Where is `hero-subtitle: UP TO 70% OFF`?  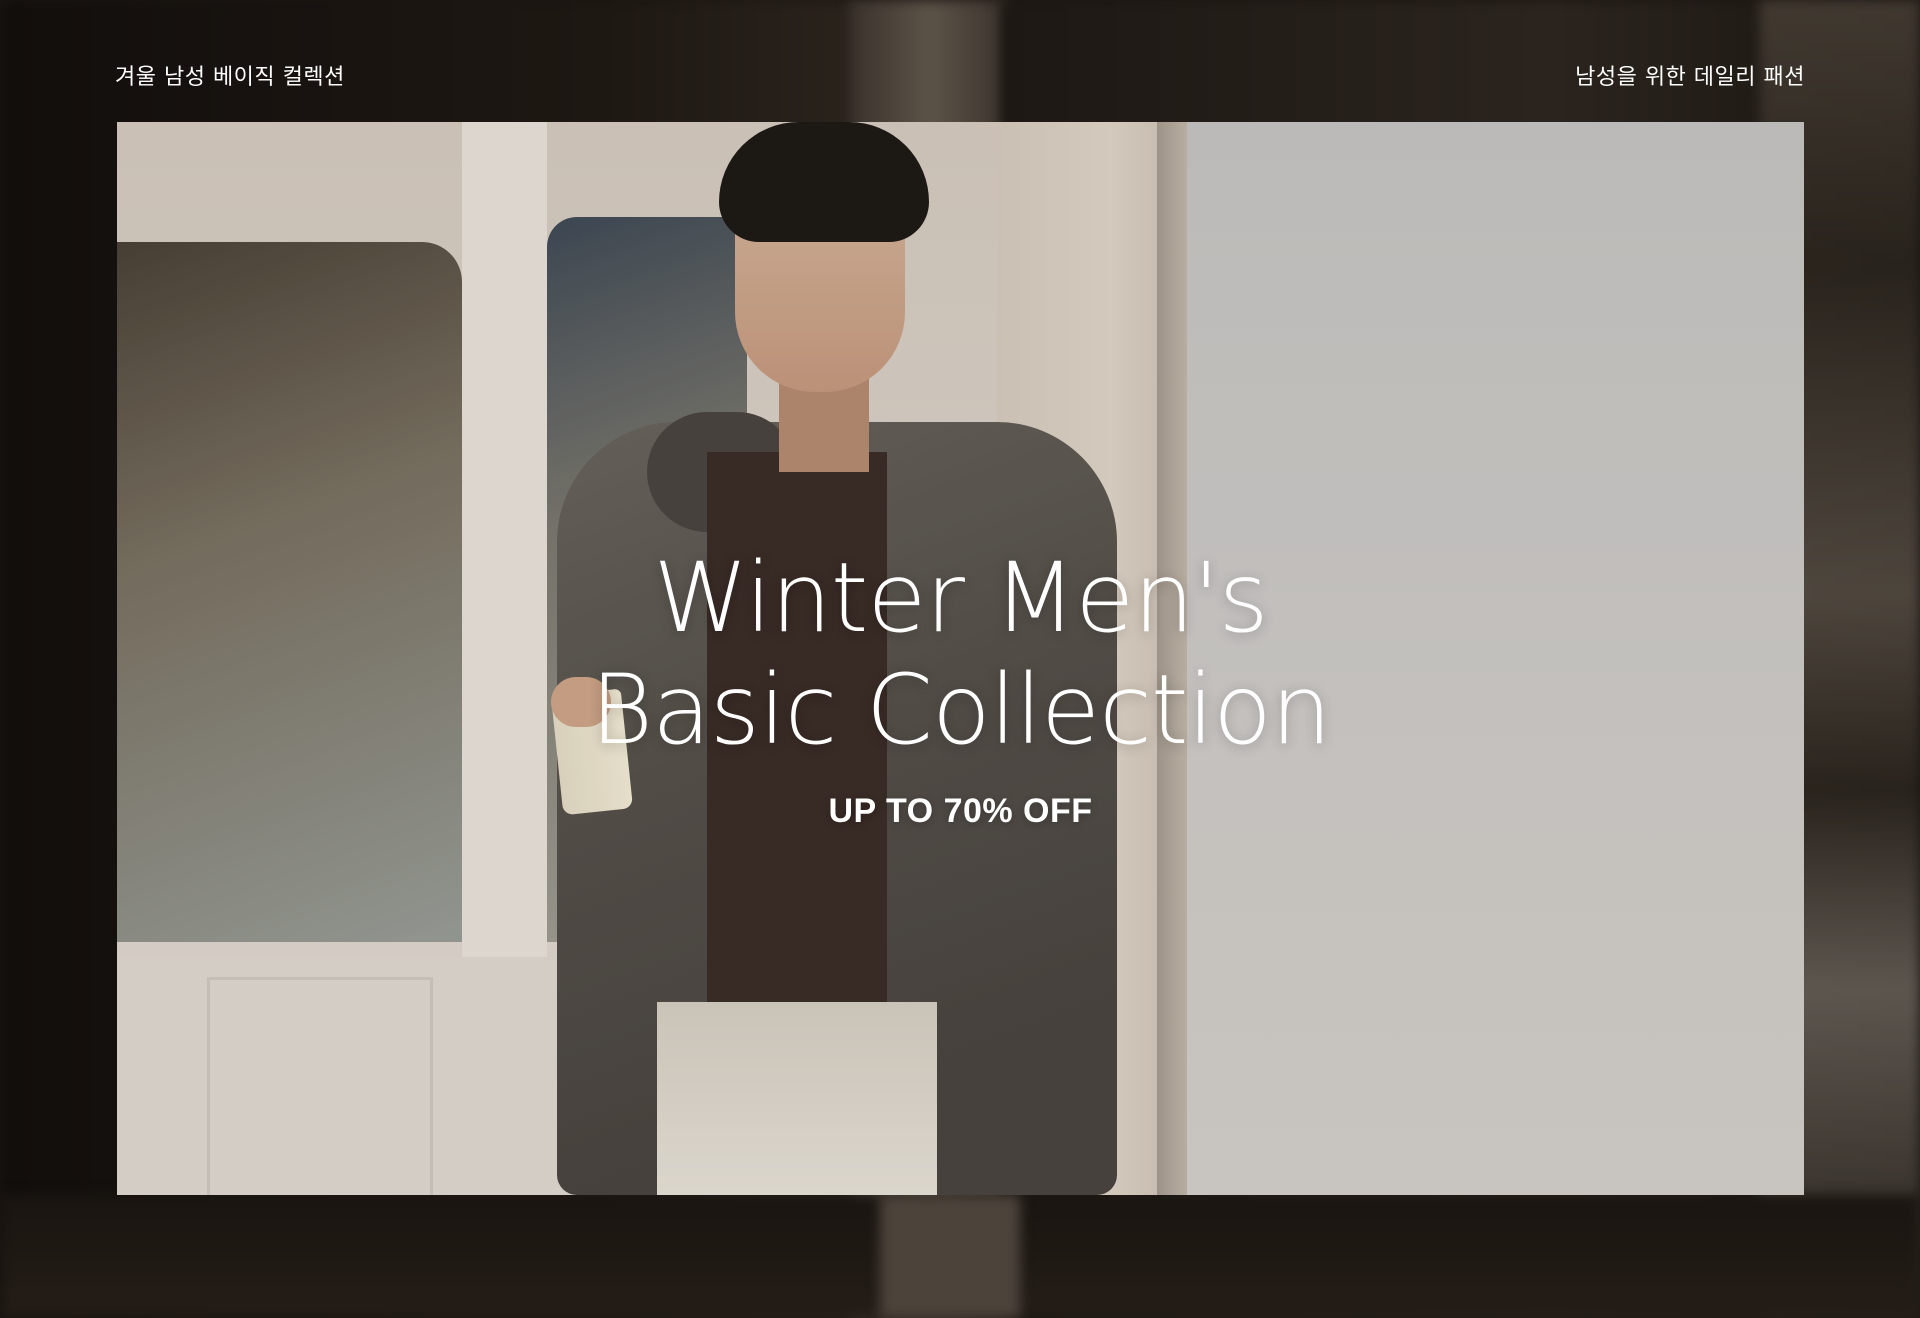 hero-subtitle: UP TO 70% OFF is located at coordinates (960, 811).